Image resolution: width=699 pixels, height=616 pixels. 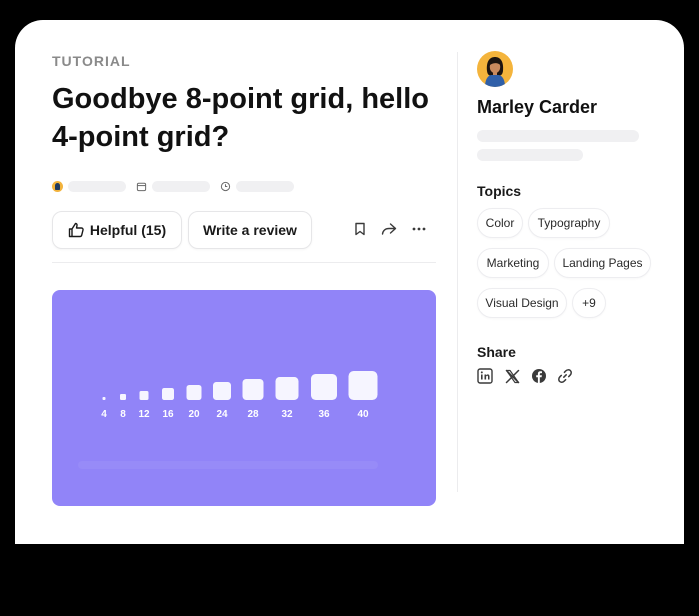 What do you see at coordinates (76, 230) in the screenshot?
I see `thumbs-up-icon` at bounding box center [76, 230].